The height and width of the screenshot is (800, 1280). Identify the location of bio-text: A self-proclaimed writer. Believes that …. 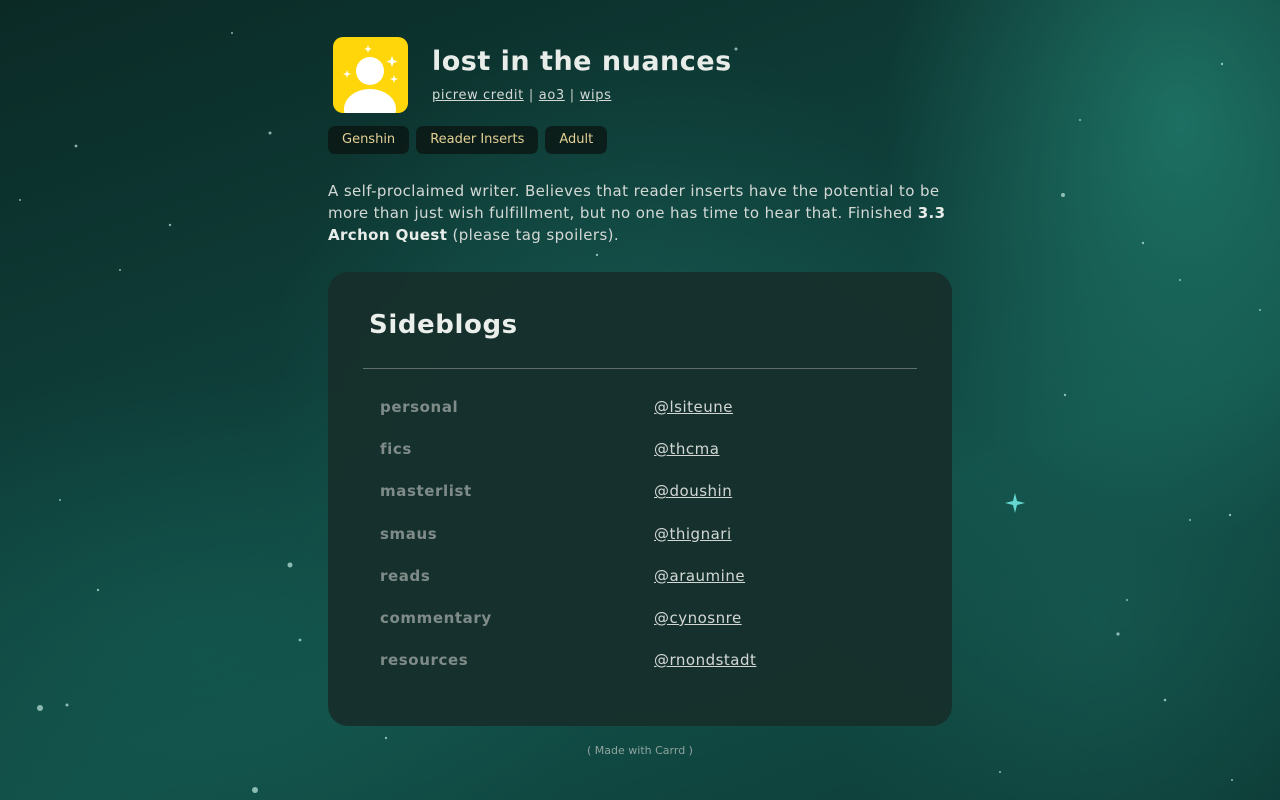
(640, 213).